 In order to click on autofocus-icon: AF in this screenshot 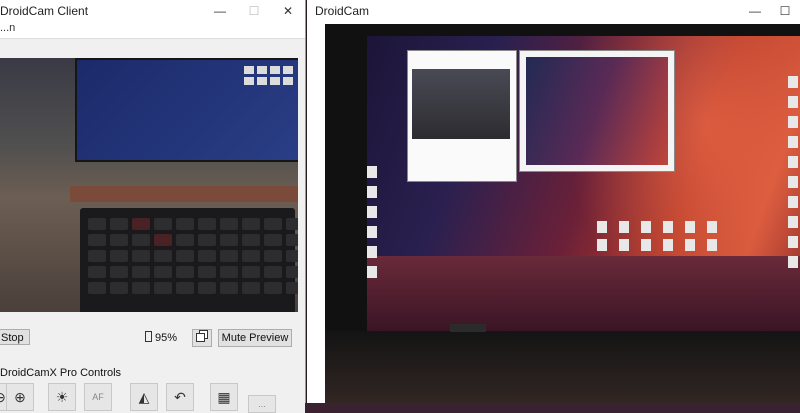, I will do `click(98, 397)`.